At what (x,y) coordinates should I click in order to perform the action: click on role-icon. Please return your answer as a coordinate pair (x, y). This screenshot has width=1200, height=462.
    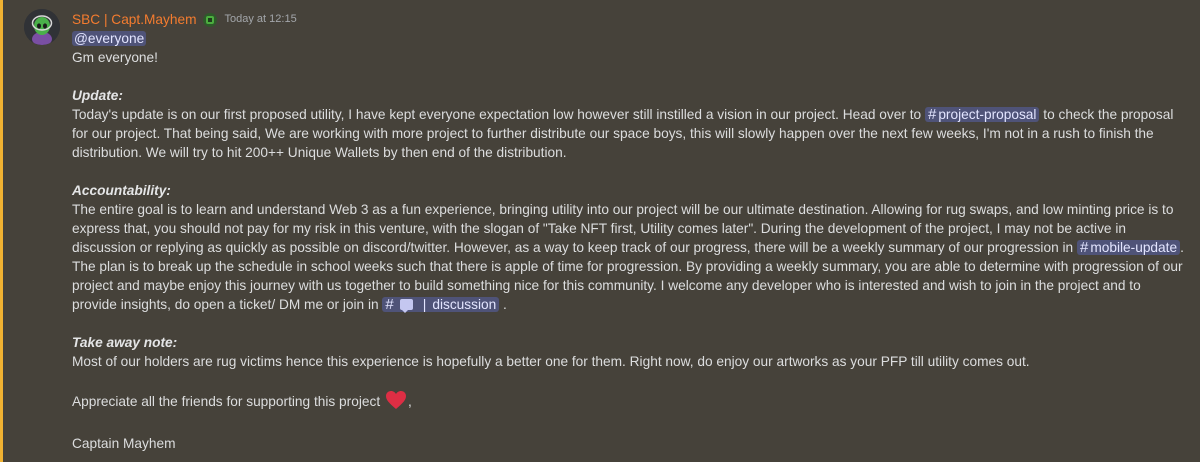
    Looking at the image, I should click on (209, 19).